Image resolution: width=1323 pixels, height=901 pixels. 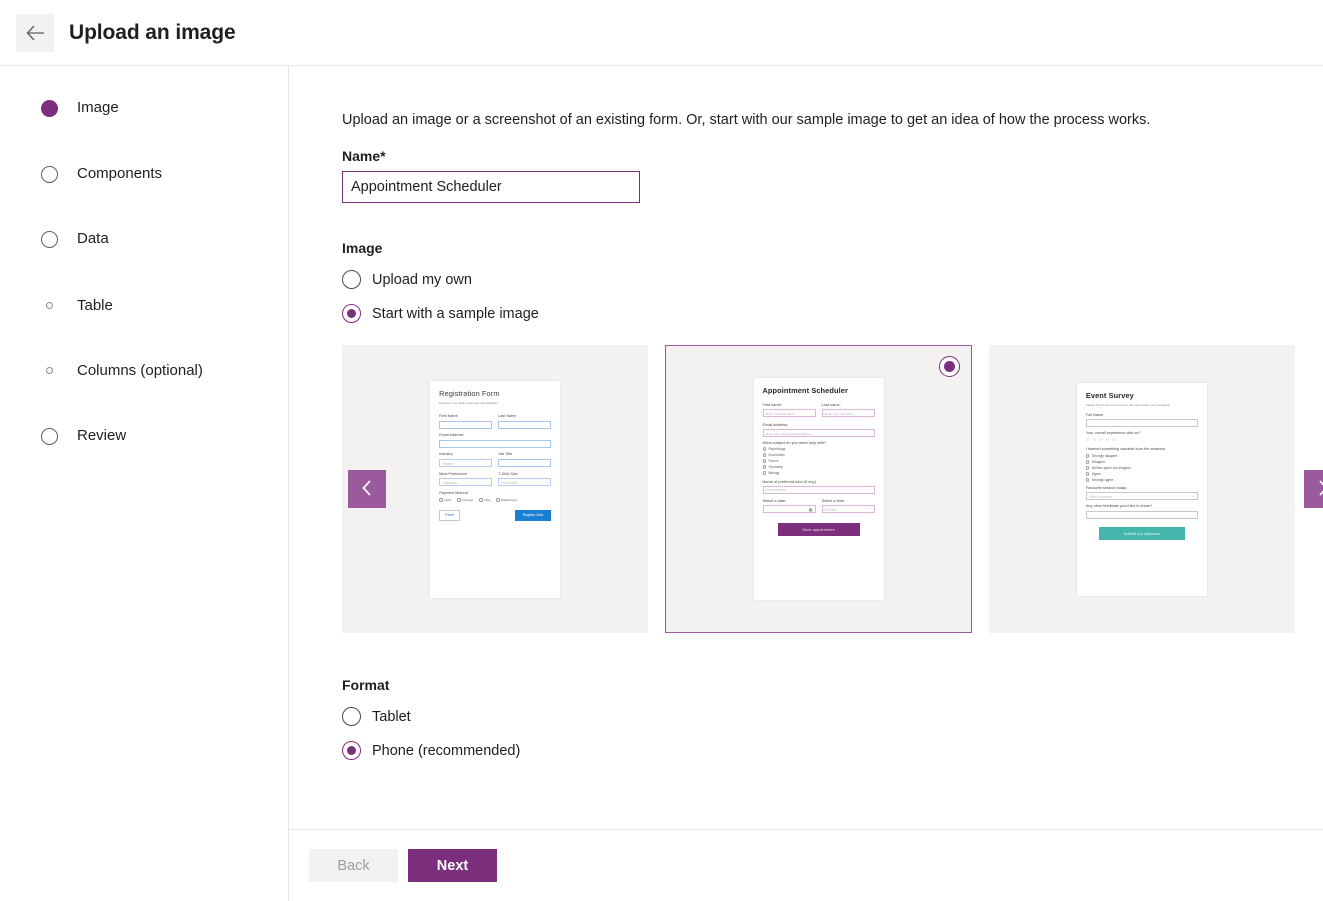 I want to click on tshirt-label: T-Shirt Size, so click(x=508, y=473).